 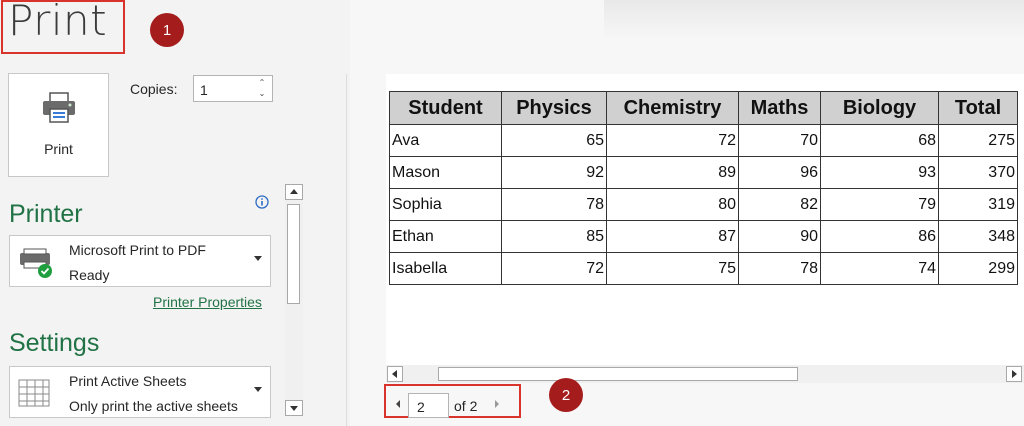 I want to click on table-cell: 370, so click(x=978, y=172).